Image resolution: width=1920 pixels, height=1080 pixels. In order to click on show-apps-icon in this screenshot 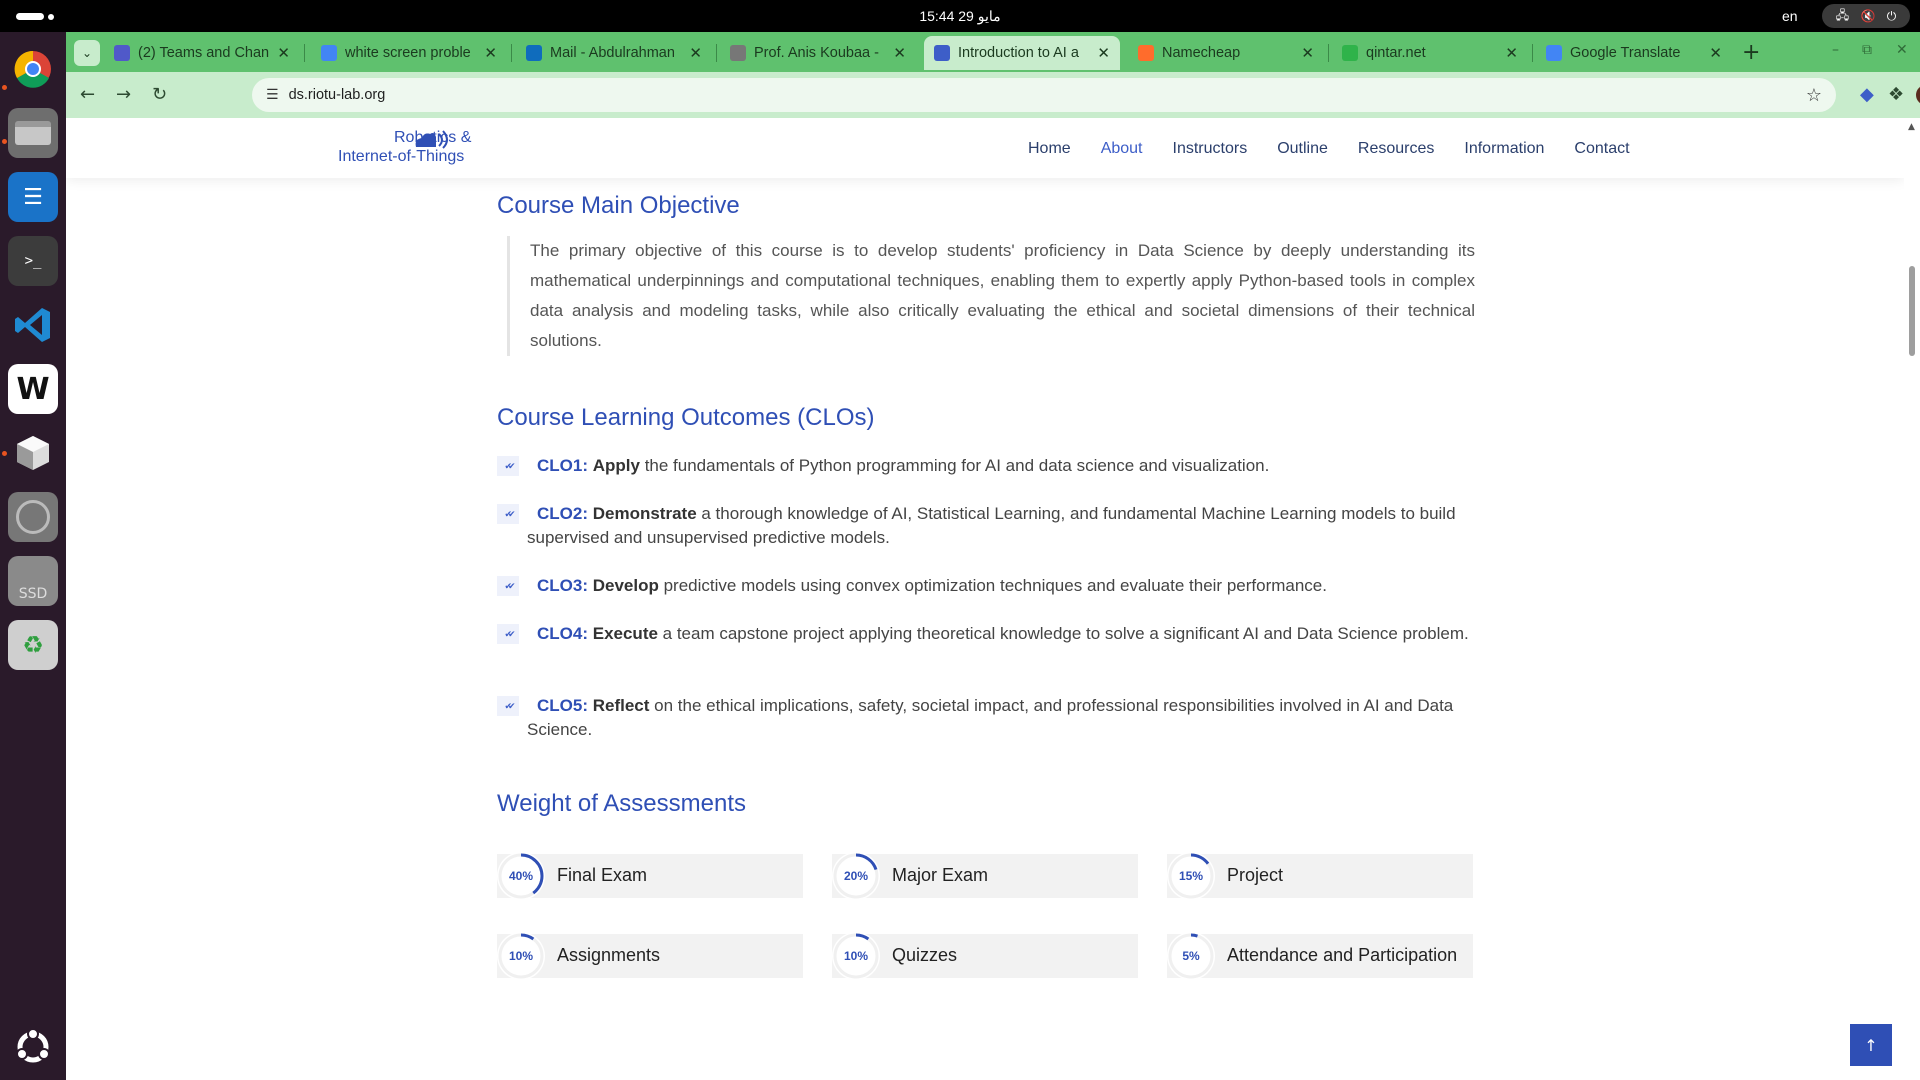, I will do `click(33, 1047)`.